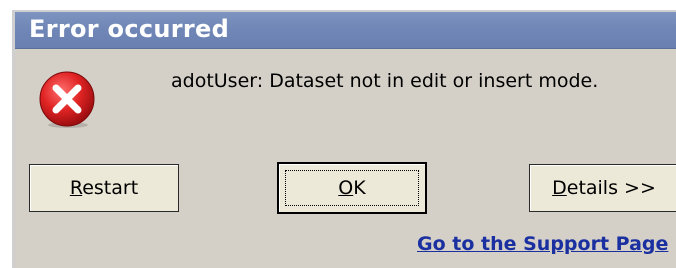  I want to click on error-x-icon, so click(67, 99).